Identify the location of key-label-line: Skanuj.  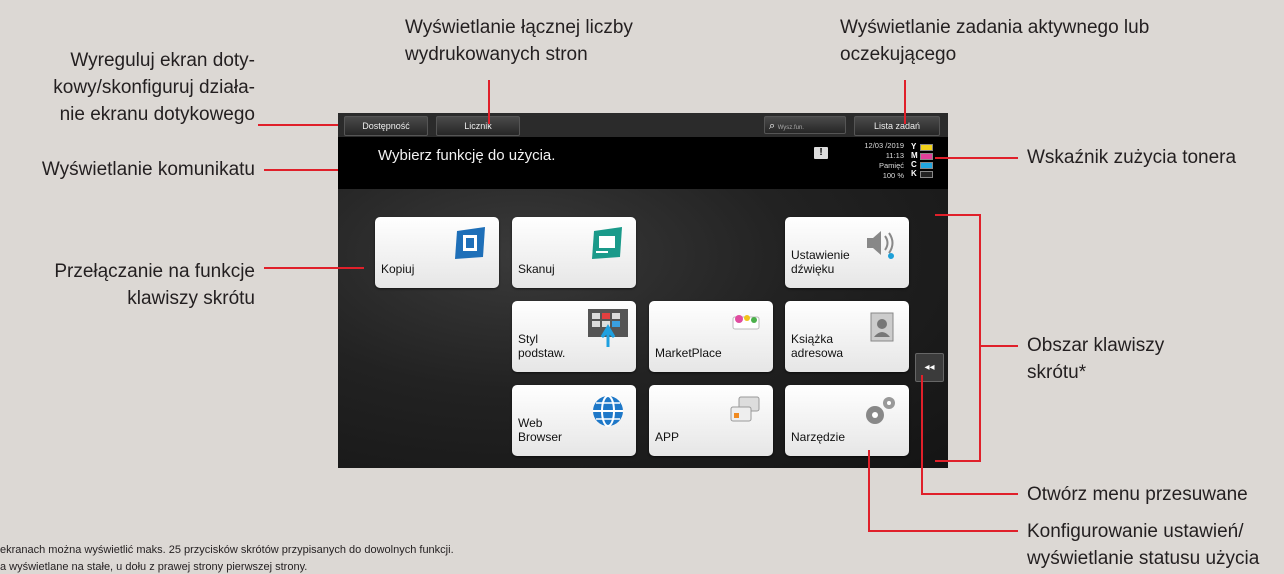
(536, 269).